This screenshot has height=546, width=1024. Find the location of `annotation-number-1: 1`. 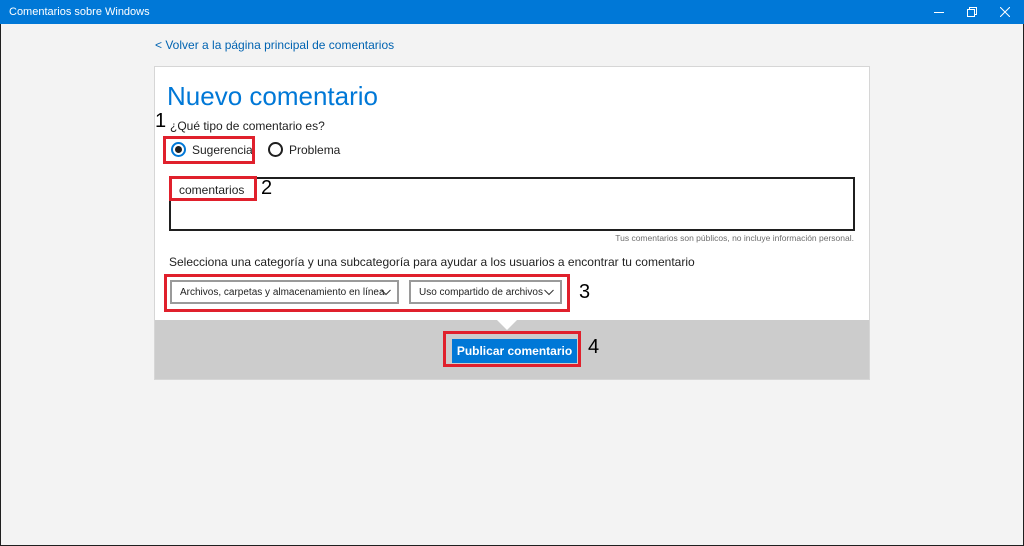

annotation-number-1: 1 is located at coordinates (161, 121).